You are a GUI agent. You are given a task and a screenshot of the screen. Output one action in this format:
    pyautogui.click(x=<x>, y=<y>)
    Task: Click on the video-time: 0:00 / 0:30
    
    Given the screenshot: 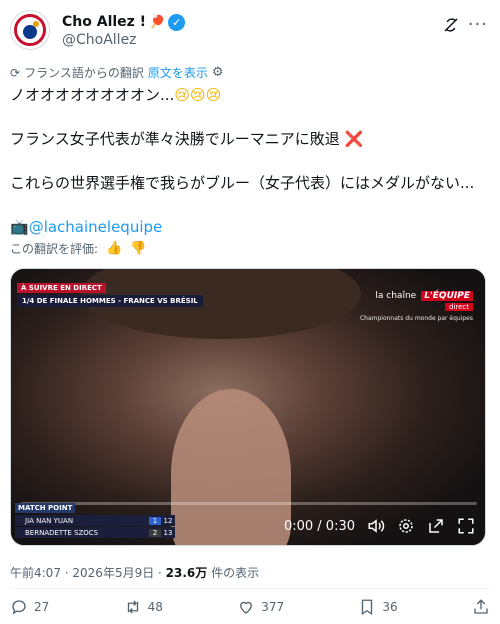 What is the action you would take?
    pyautogui.click(x=319, y=526)
    